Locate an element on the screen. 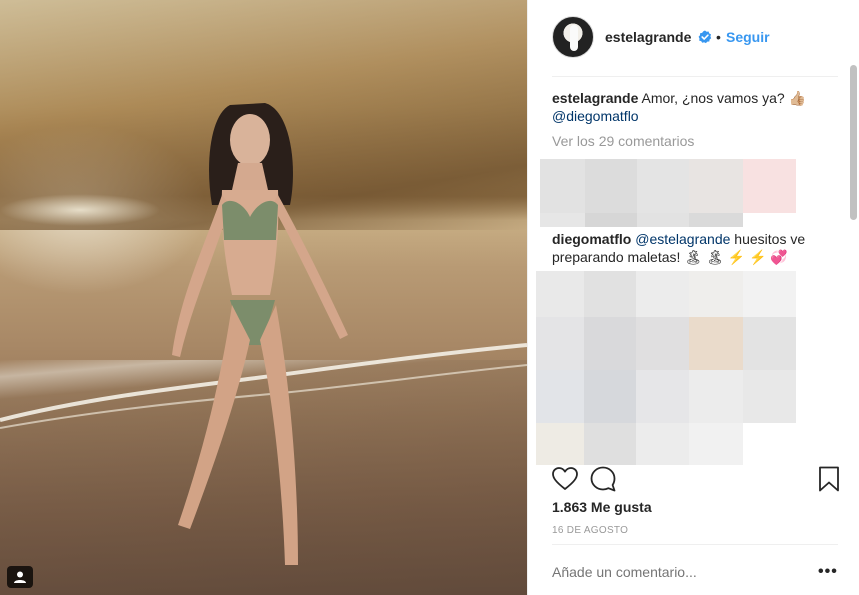 This screenshot has width=859, height=595. username-link: estelagrande is located at coordinates (648, 37).